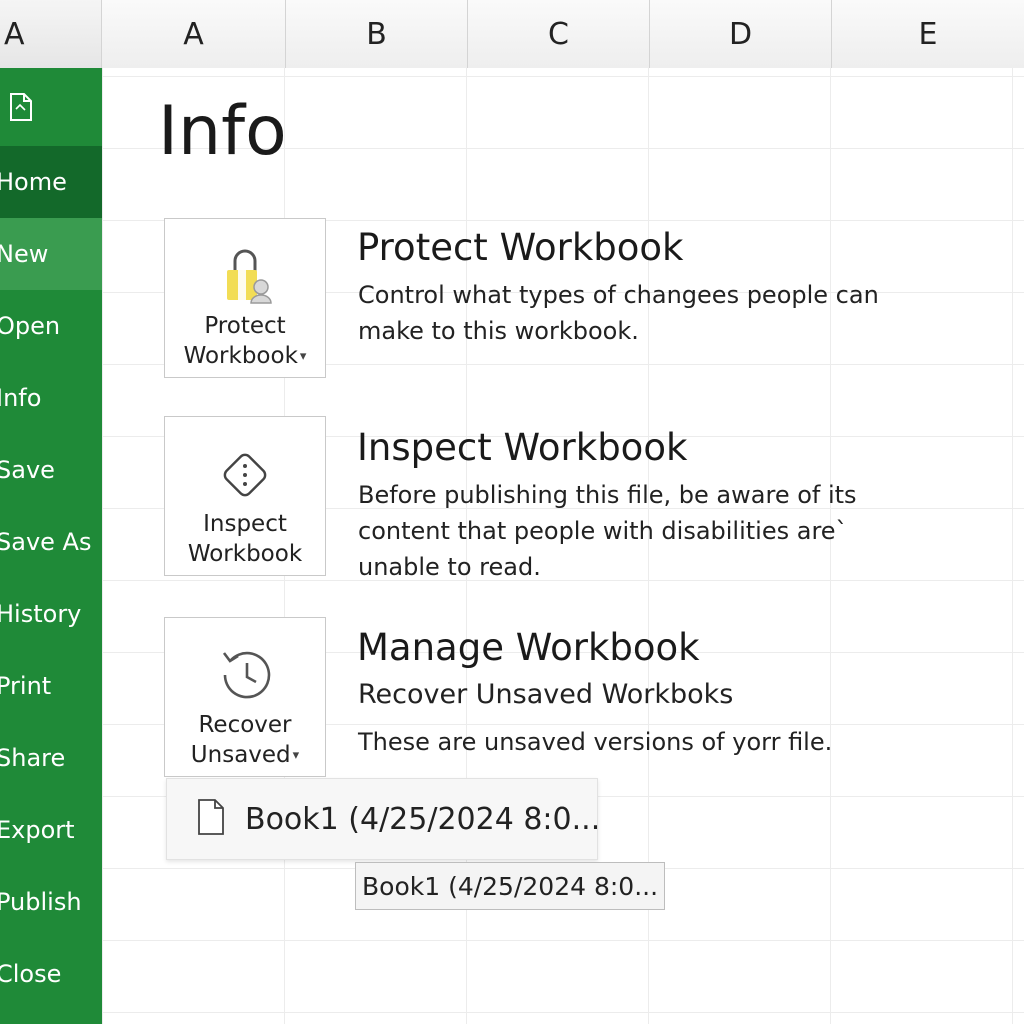 The height and width of the screenshot is (1024, 1024). Describe the element at coordinates (194, 34) in the screenshot. I see `column-header-a: A` at that location.